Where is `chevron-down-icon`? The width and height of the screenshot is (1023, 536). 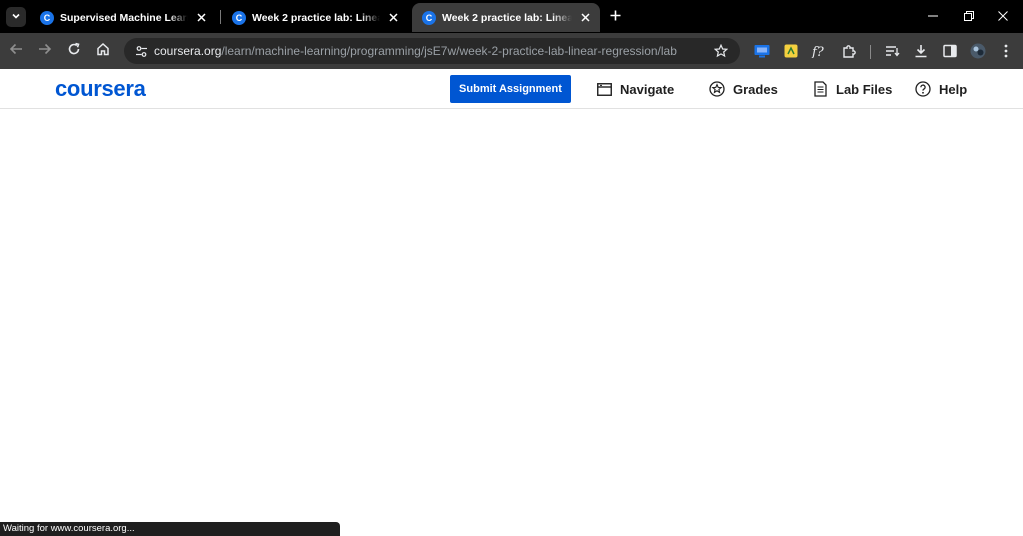
chevron-down-icon is located at coordinates (16, 17).